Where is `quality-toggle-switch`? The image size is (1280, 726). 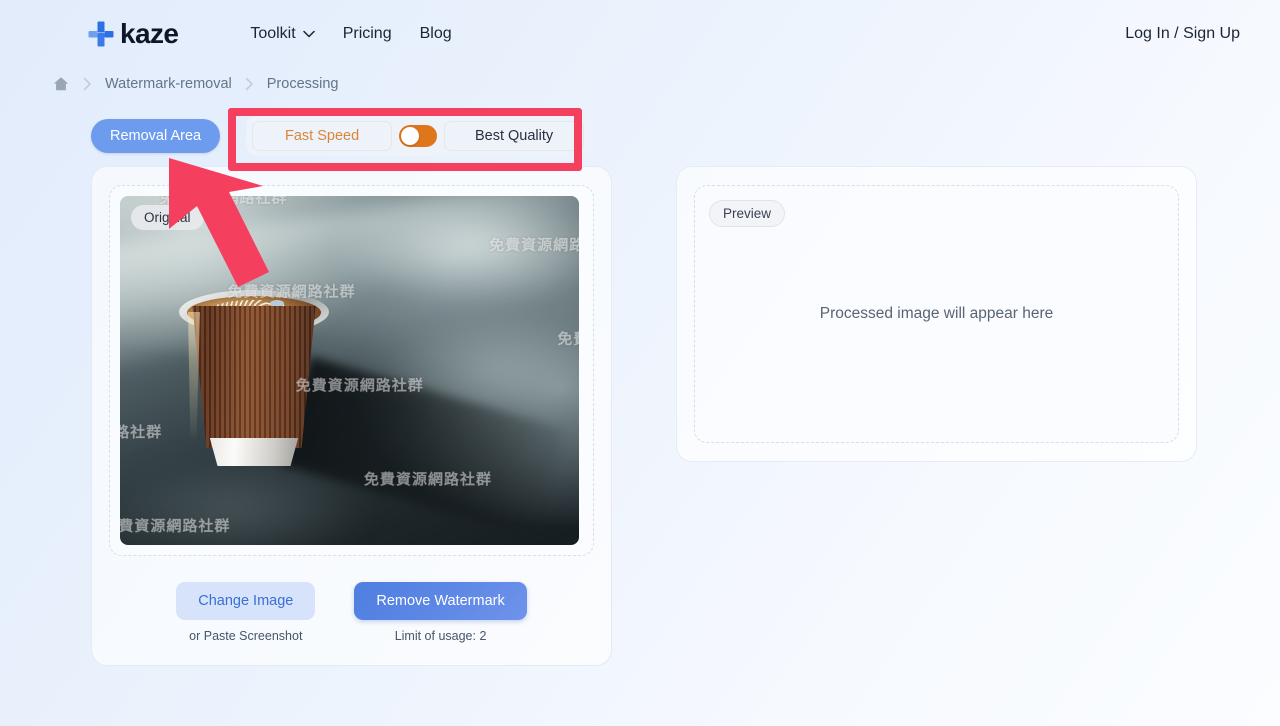
quality-toggle-switch is located at coordinates (418, 136).